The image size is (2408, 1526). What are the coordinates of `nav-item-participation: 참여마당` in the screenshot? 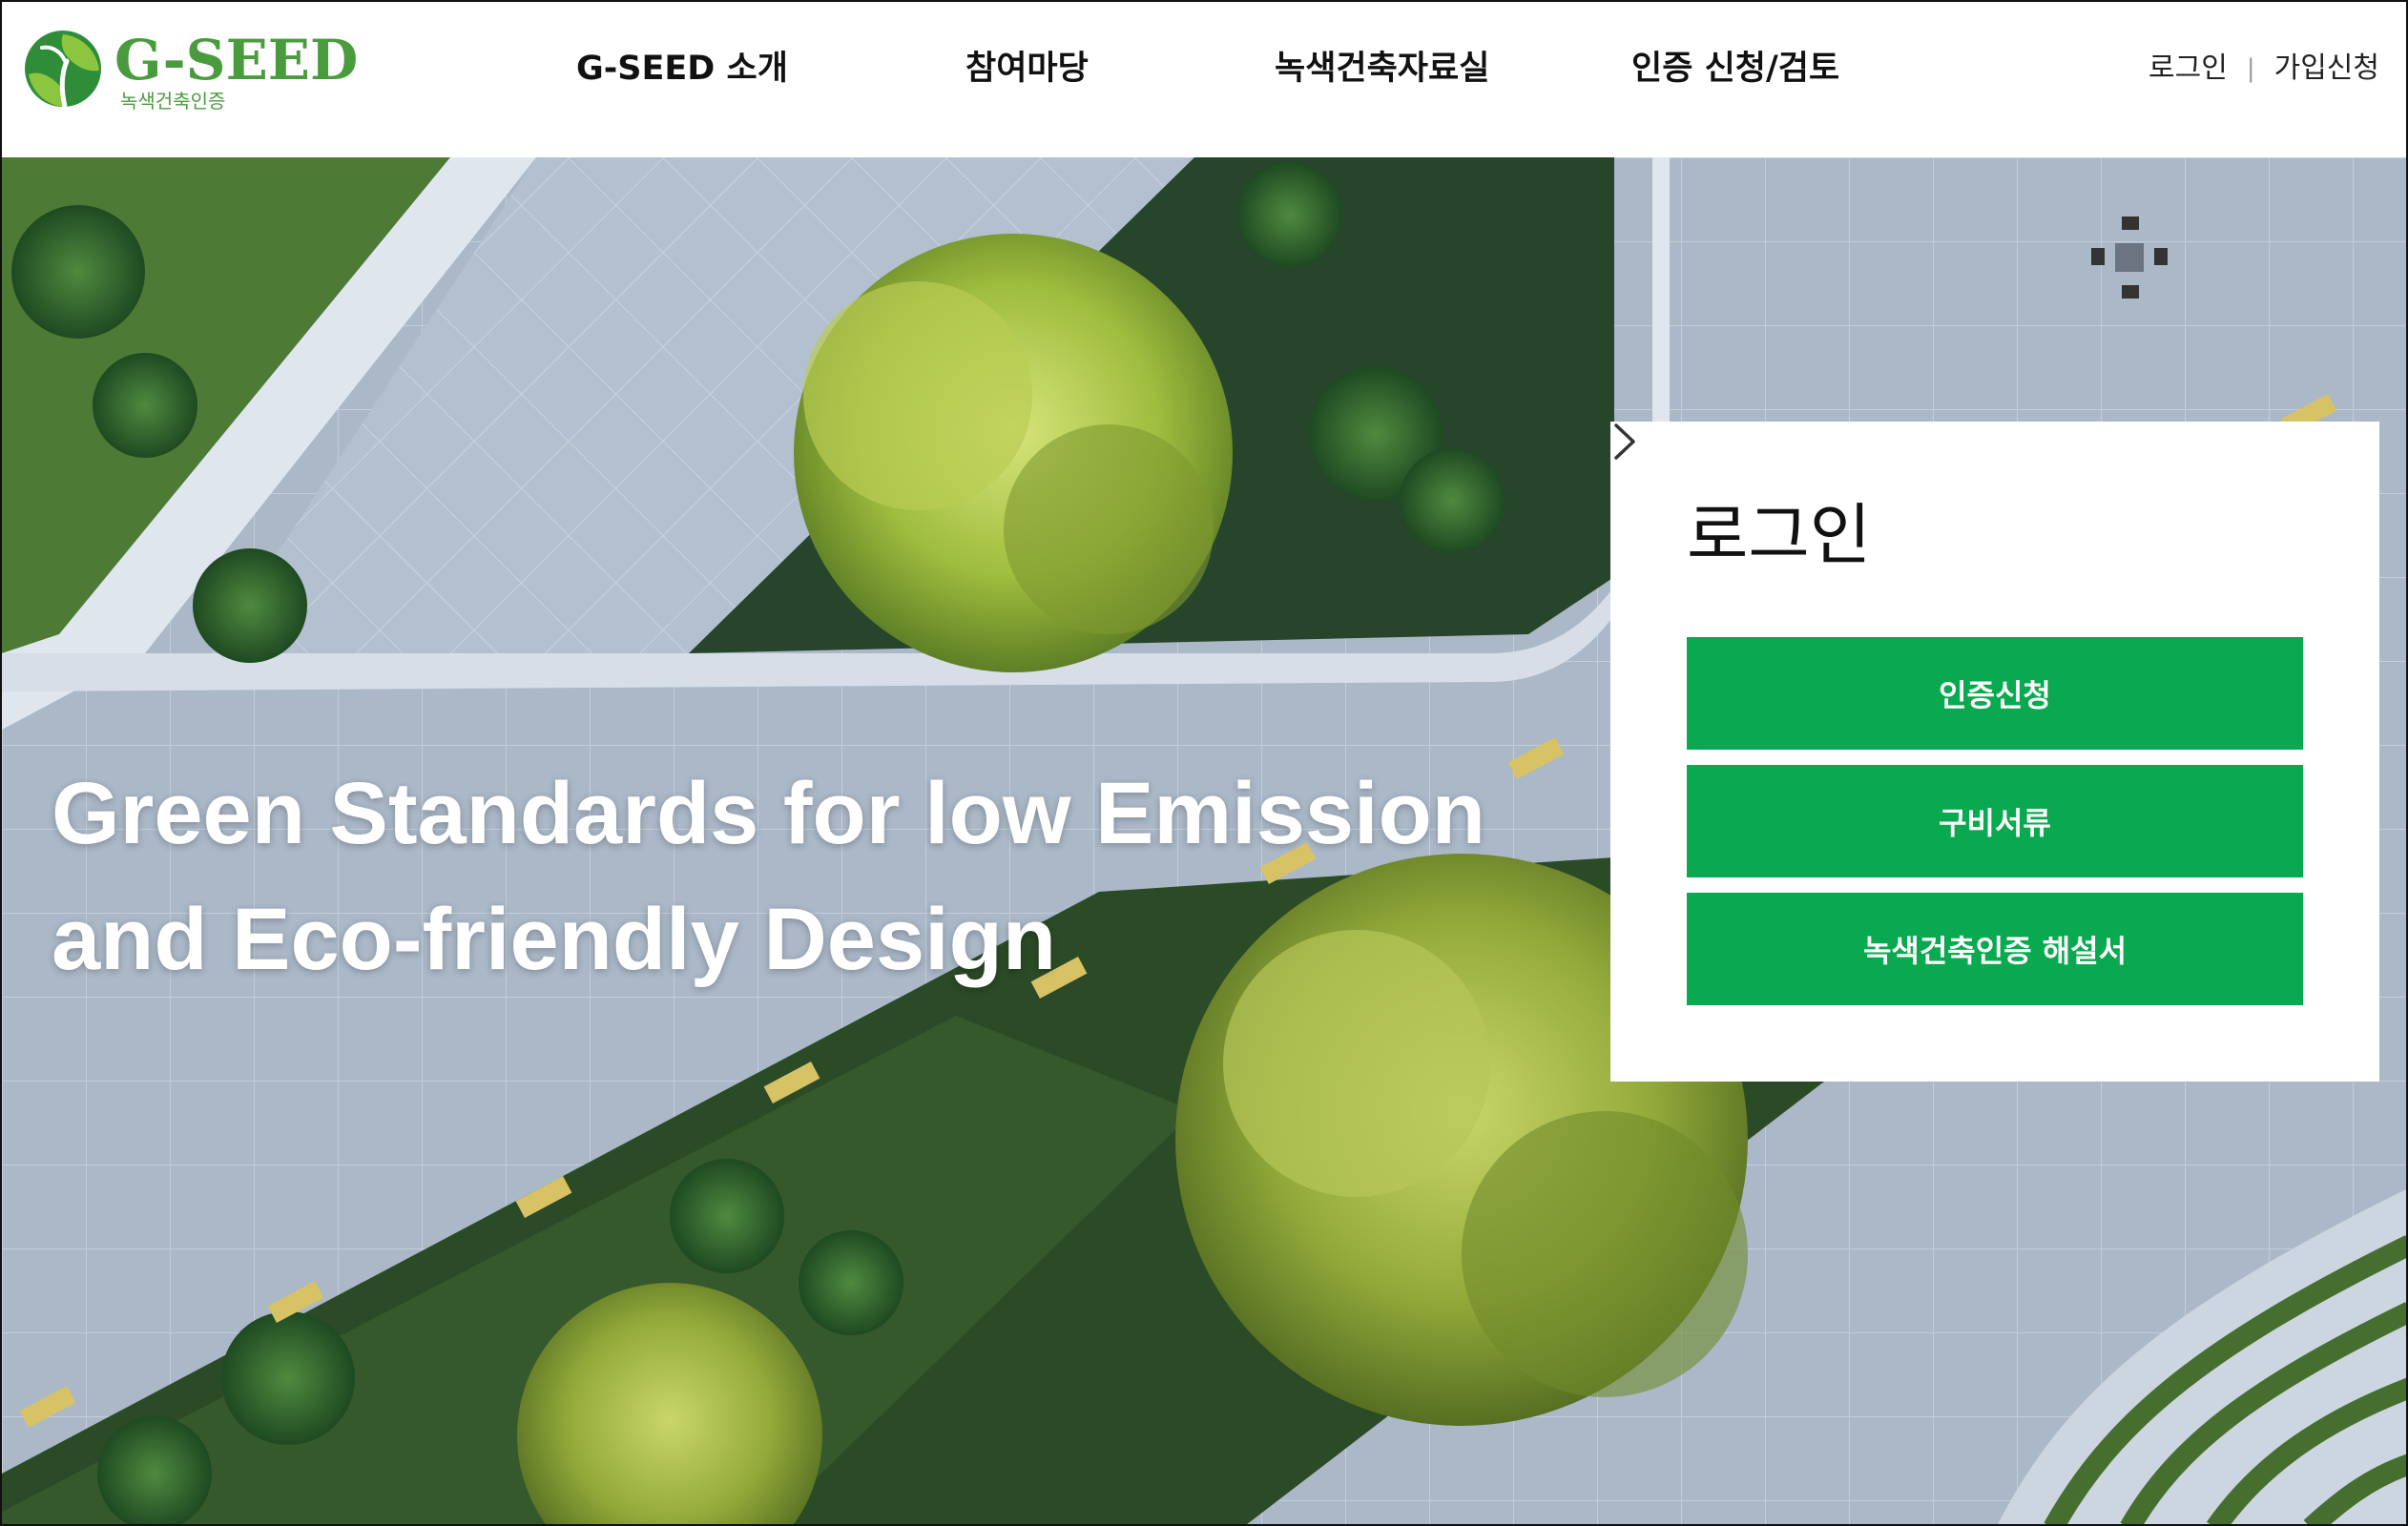 It's located at (1027, 69).